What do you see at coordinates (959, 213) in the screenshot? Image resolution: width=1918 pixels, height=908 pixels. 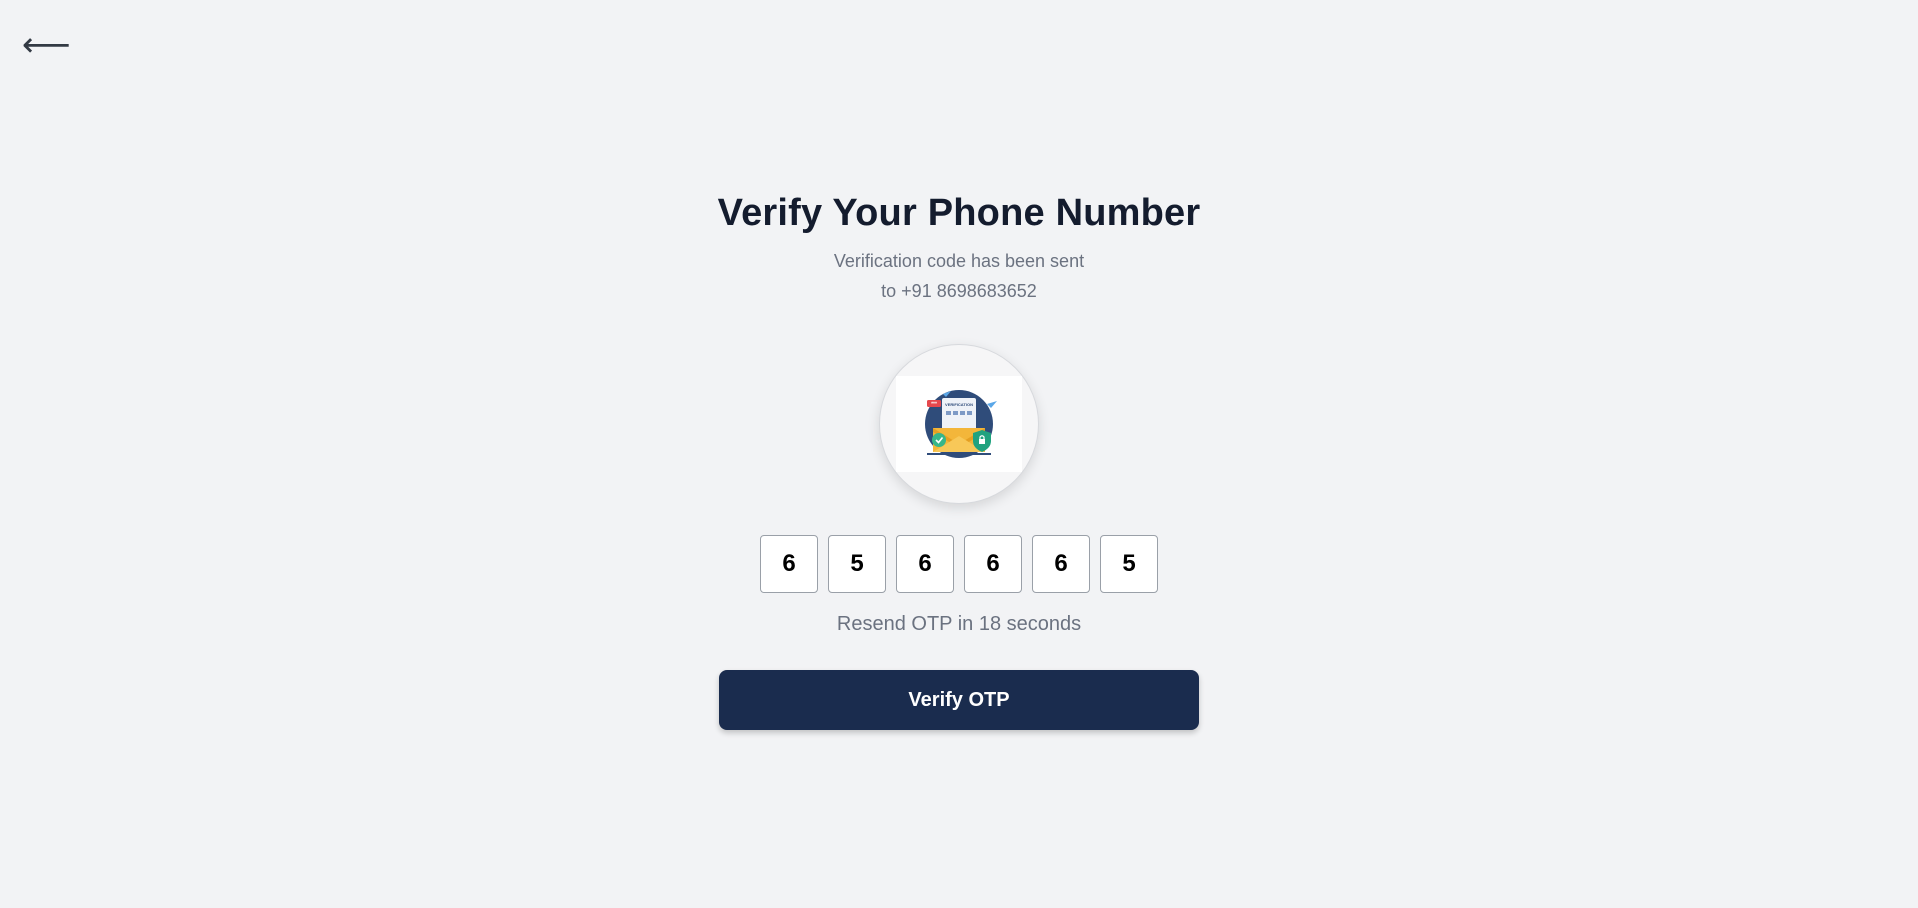 I see `page-title: Verify Your Phone Number` at bounding box center [959, 213].